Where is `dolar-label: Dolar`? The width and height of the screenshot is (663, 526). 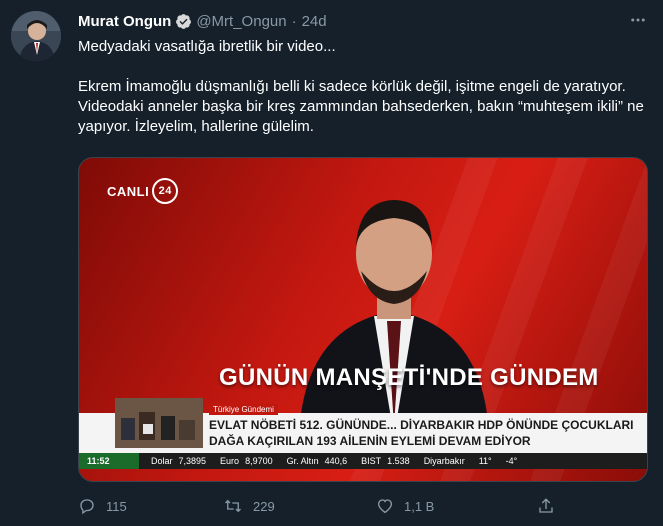 dolar-label: Dolar is located at coordinates (162, 461).